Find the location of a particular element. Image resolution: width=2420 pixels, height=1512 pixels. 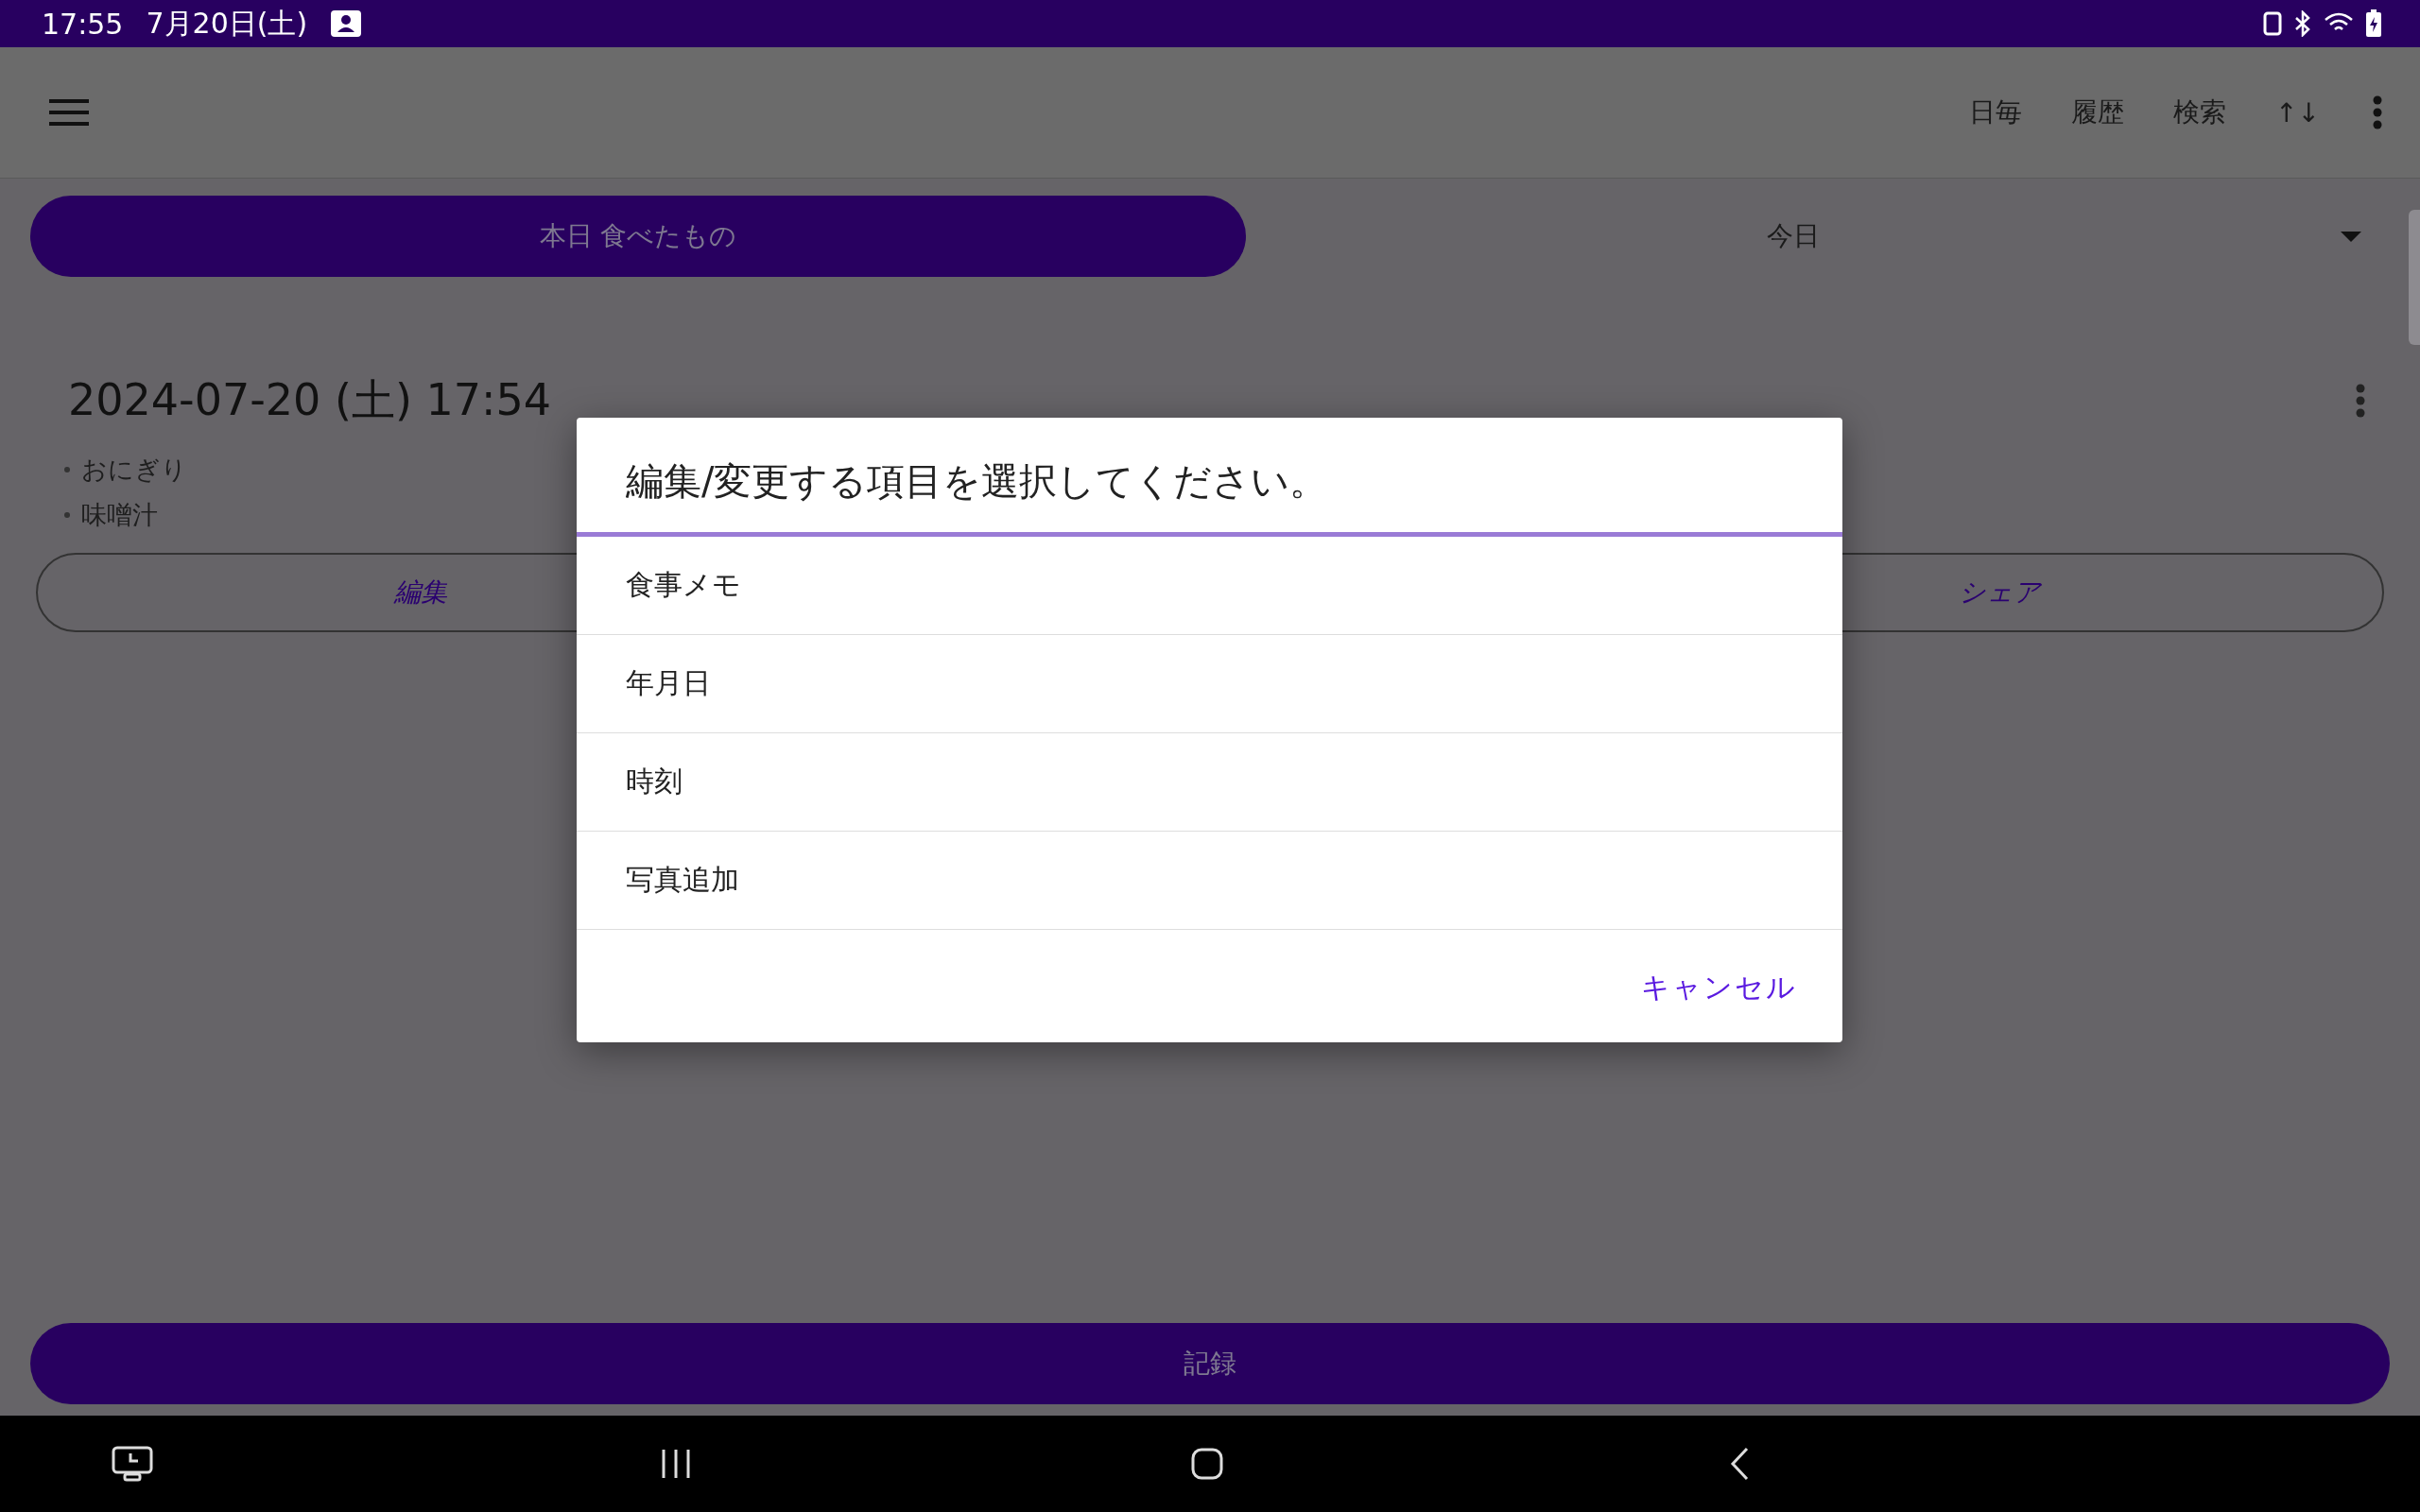

record-button: 記録 is located at coordinates (1210, 1363).